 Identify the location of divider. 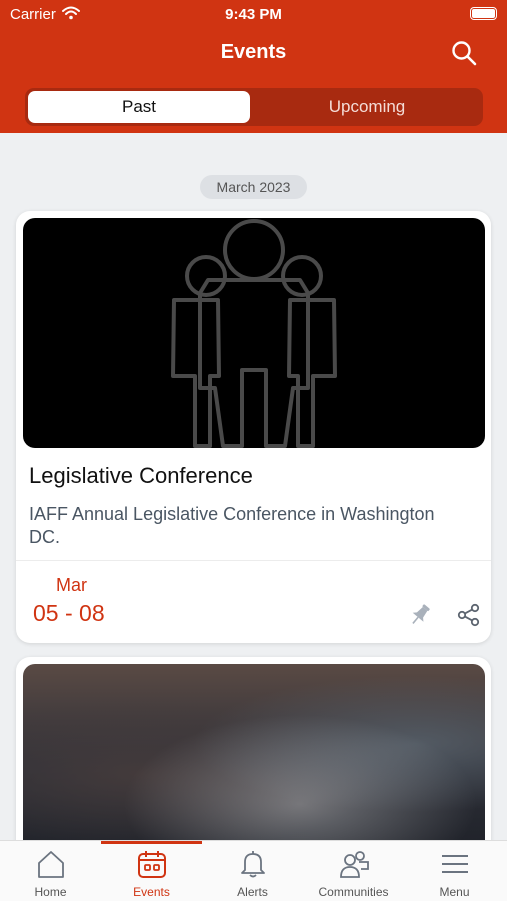
(253, 560).